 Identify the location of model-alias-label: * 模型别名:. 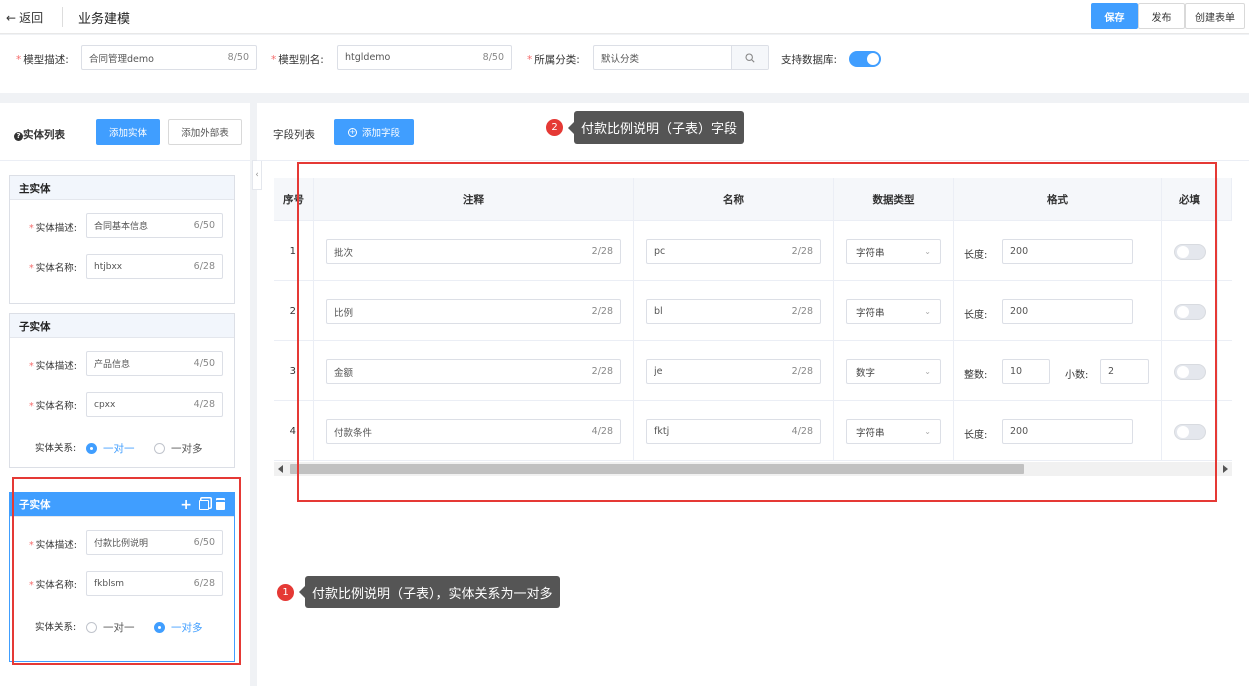
(297, 60).